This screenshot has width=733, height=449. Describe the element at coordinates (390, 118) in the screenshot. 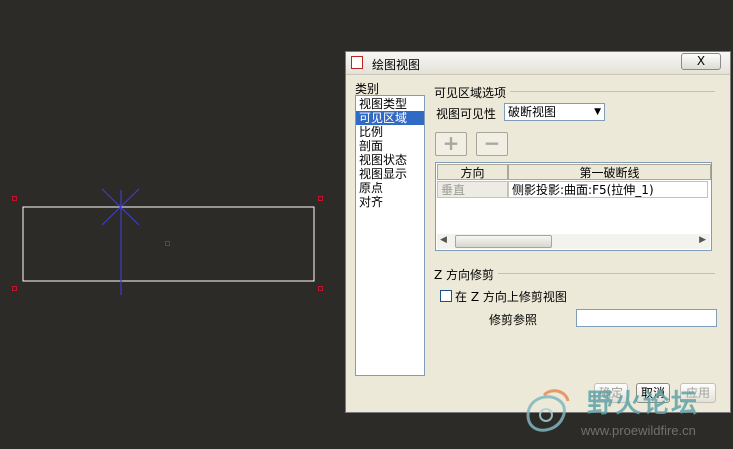

I see `category-item-visible-area: 可见区域` at that location.